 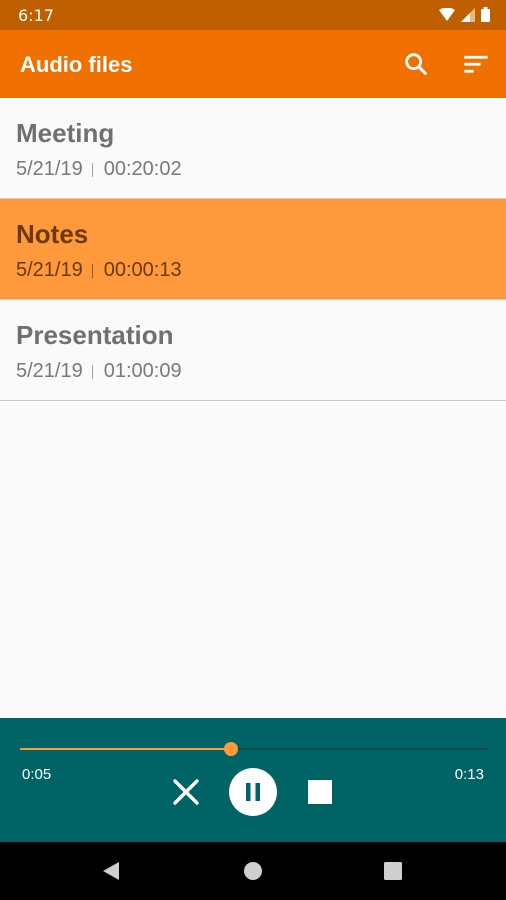 I want to click on total-time: 0:13, so click(x=469, y=774).